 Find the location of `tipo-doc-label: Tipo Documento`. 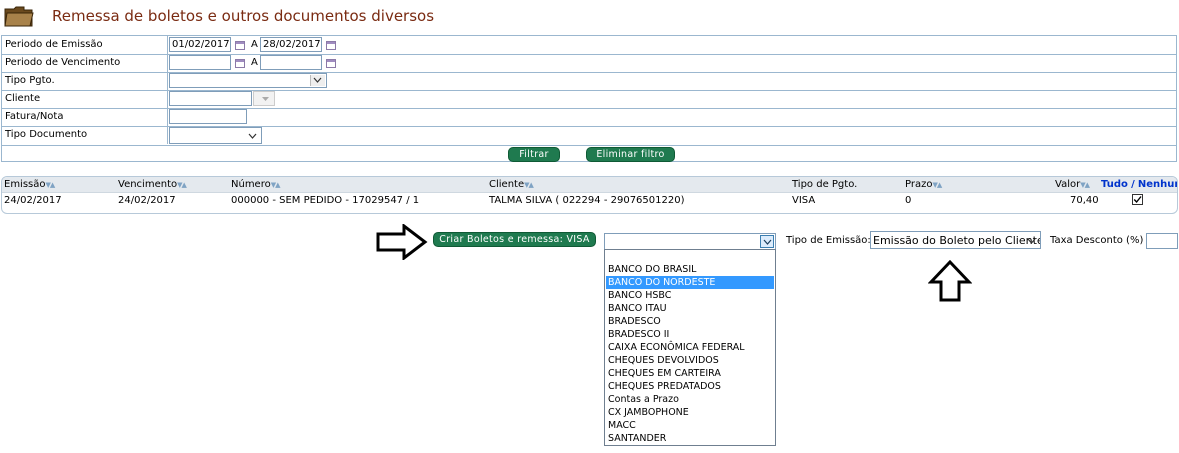

tipo-doc-label: Tipo Documento is located at coordinates (46, 134).